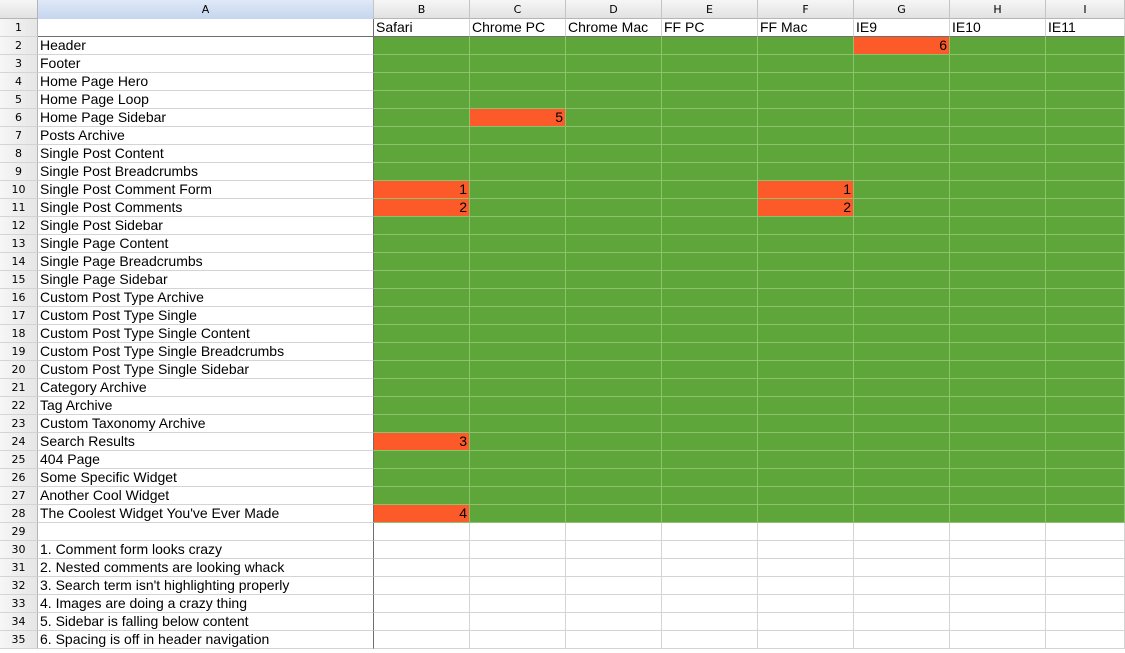  I want to click on cell-d34, so click(614, 622).